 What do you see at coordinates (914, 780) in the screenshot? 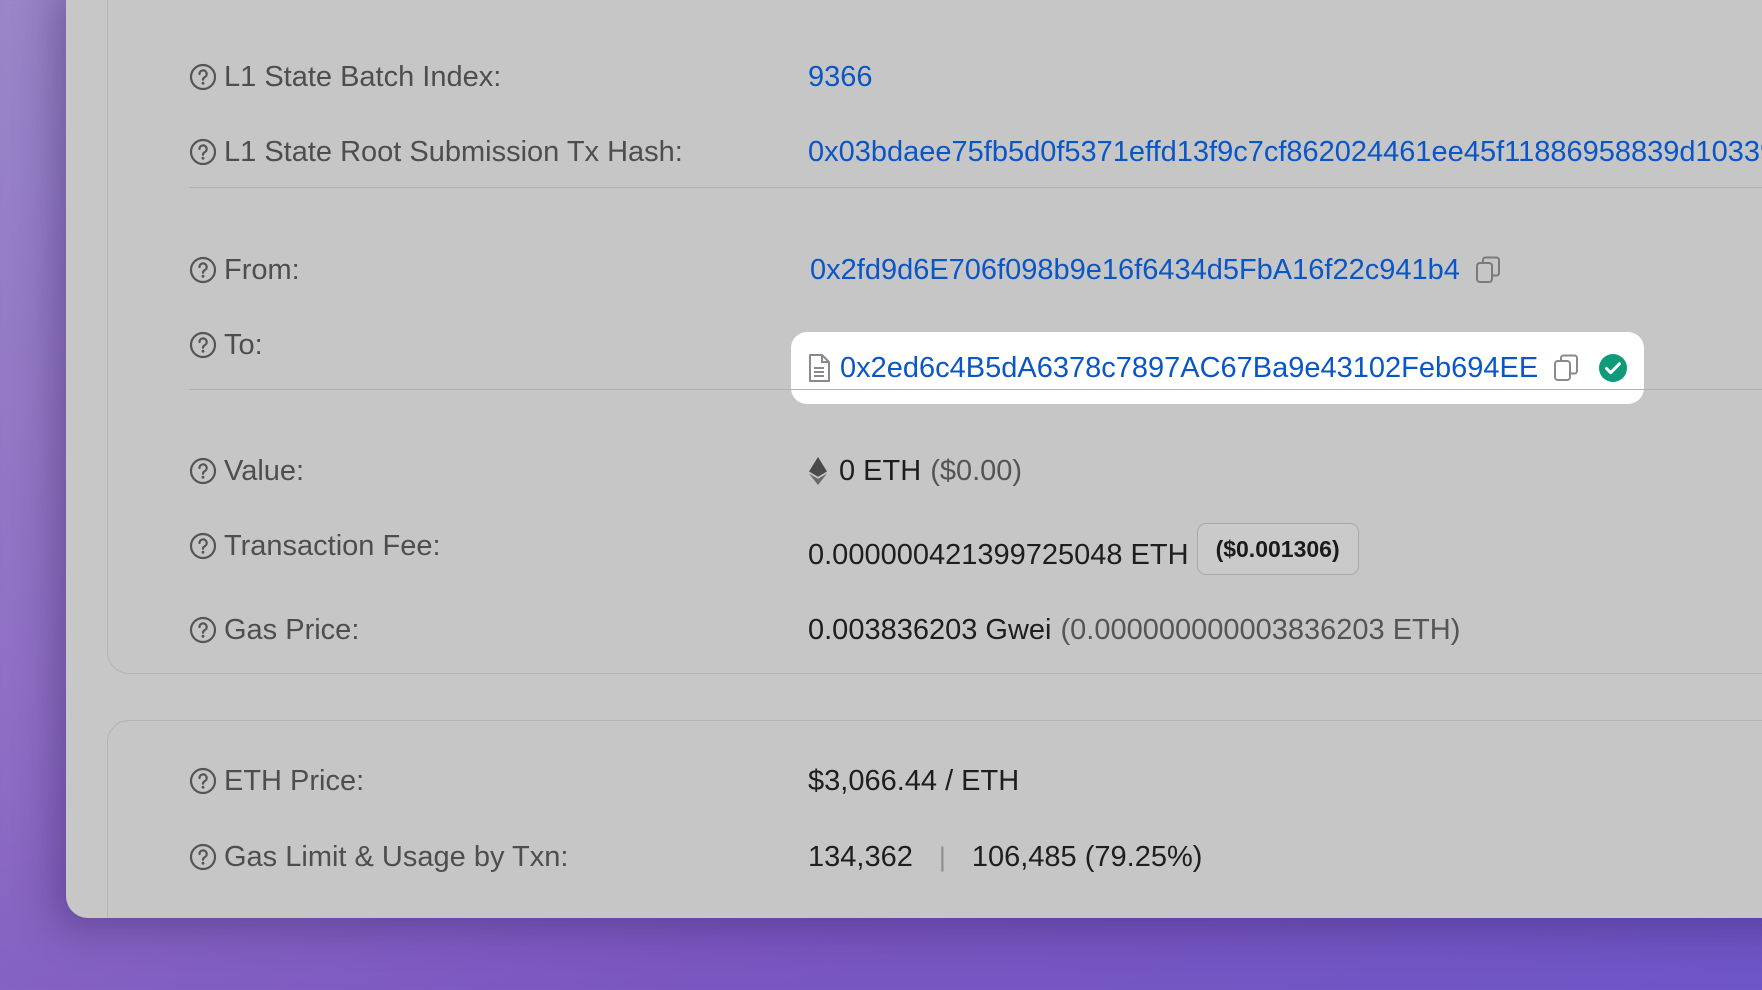
I see `eth-price-value: $3,066.44 / ETH` at bounding box center [914, 780].